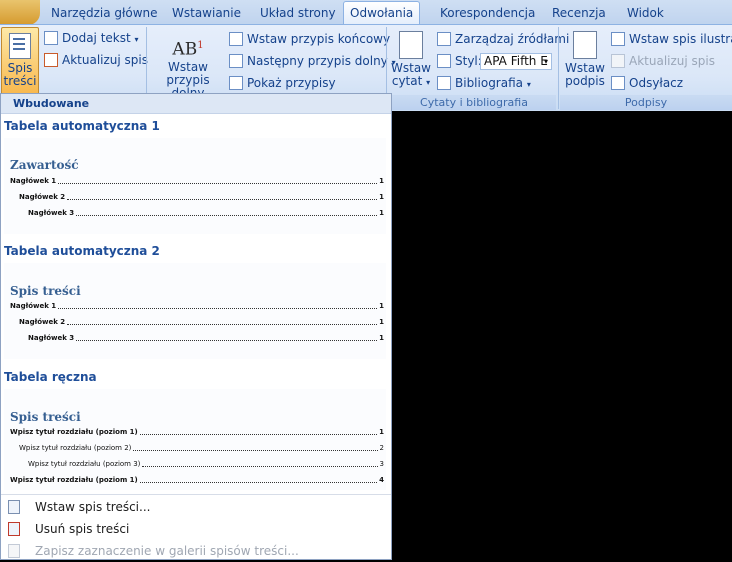  Describe the element at coordinates (50, 377) in the screenshot. I see `section-title-tabela-reczna: Tabela ręczna` at that location.